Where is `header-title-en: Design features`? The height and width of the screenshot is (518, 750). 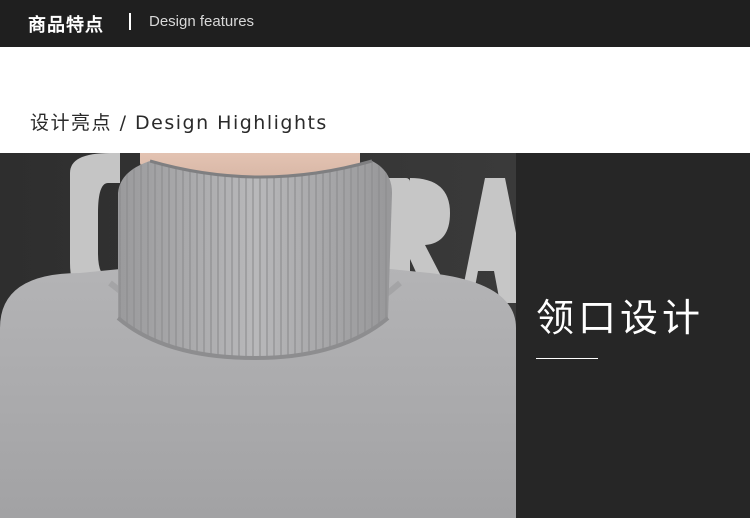 header-title-en: Design features is located at coordinates (202, 21).